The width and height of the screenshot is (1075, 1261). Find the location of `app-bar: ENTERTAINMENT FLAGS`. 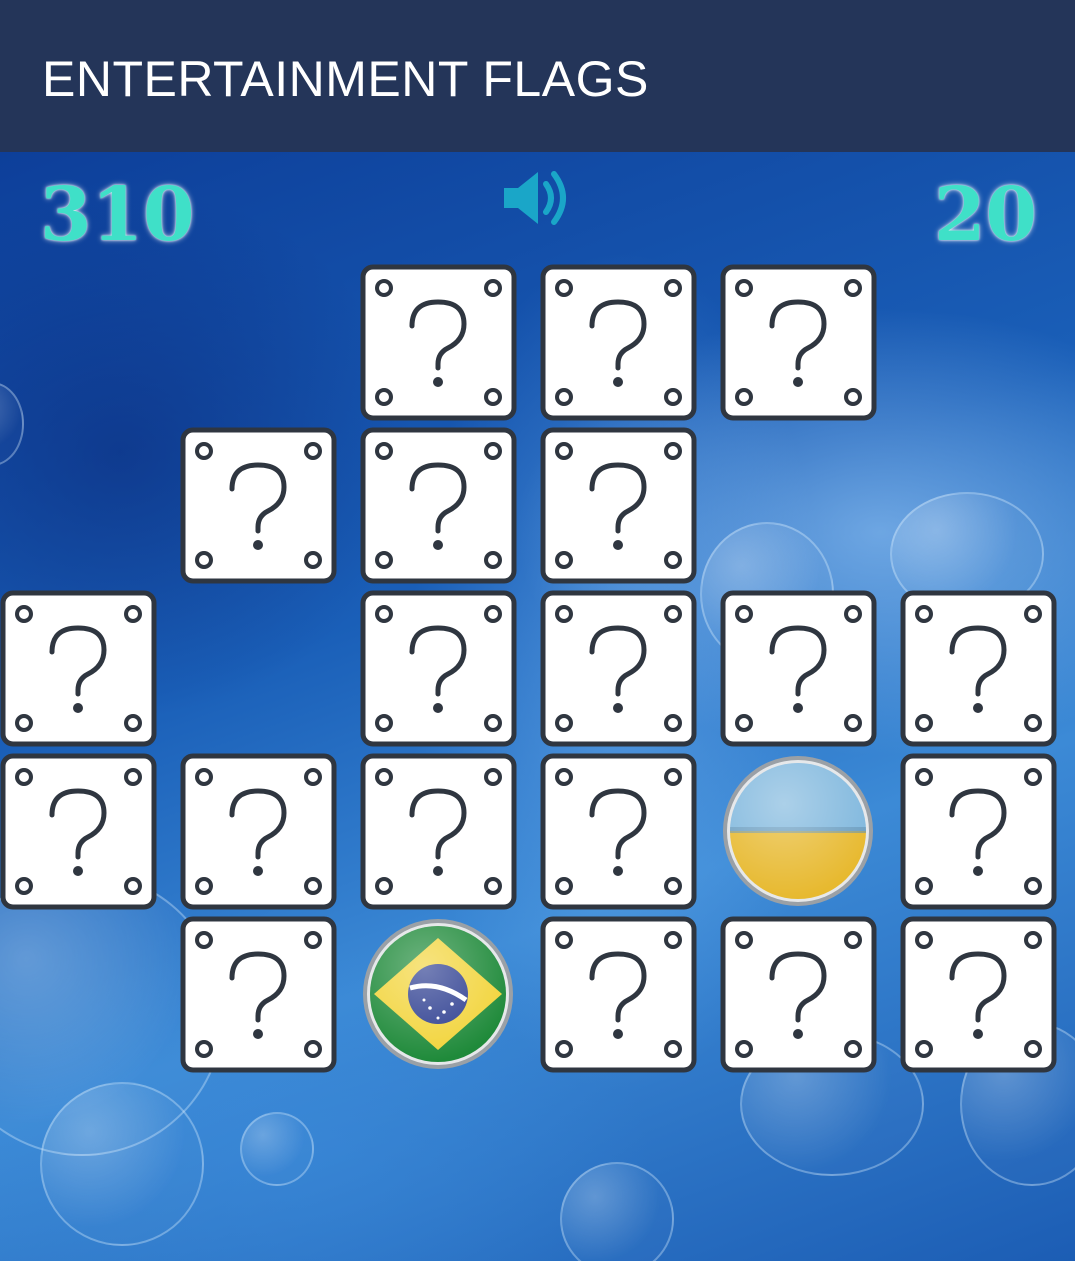

app-bar: ENTERTAINMENT FLAGS is located at coordinates (537, 76).